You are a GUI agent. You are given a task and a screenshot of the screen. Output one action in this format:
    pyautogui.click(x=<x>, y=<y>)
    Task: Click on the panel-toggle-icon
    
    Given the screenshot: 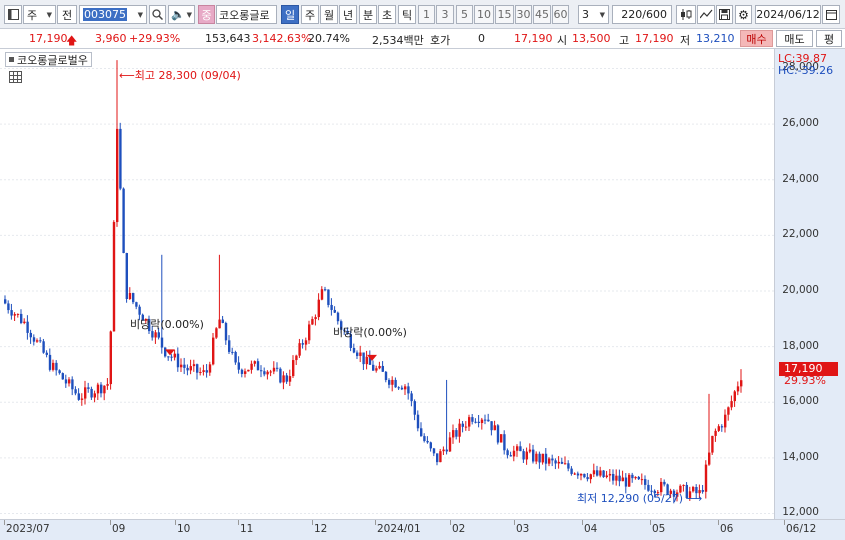 What is the action you would take?
    pyautogui.click(x=13, y=14)
    